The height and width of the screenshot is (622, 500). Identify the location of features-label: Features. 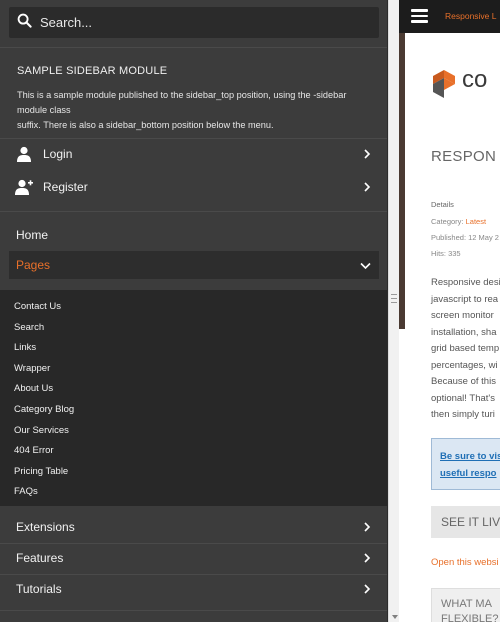
(40, 558).